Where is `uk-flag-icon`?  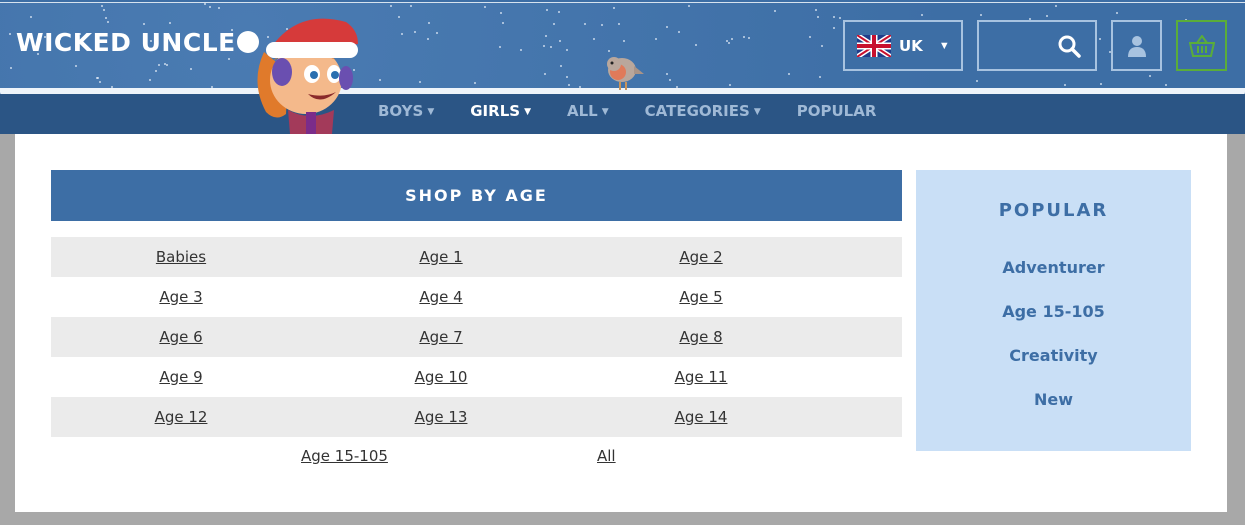 uk-flag-icon is located at coordinates (874, 45).